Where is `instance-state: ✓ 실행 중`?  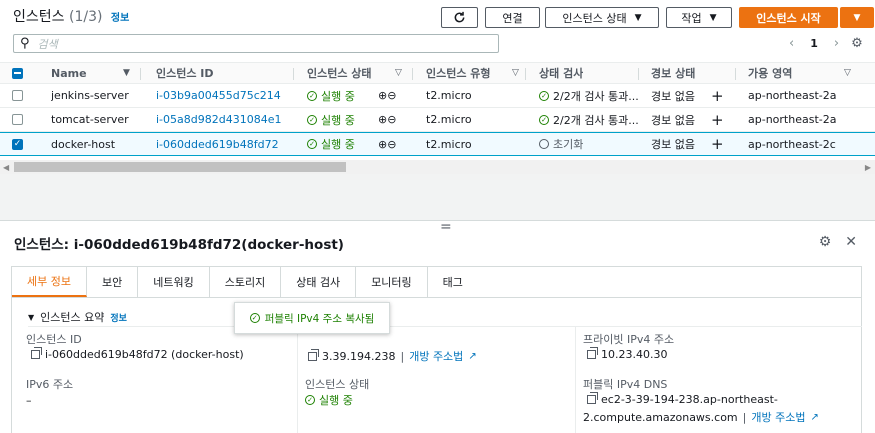 instance-state: ✓ 실행 중 is located at coordinates (331, 144).